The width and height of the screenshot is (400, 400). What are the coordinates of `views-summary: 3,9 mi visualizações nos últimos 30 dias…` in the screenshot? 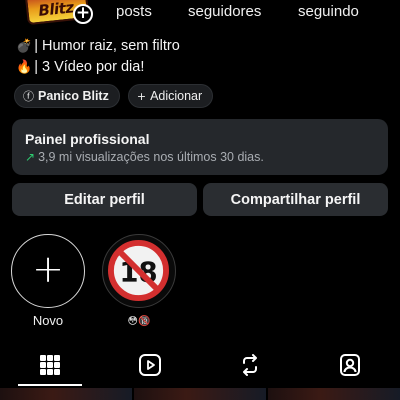 It's located at (151, 157).